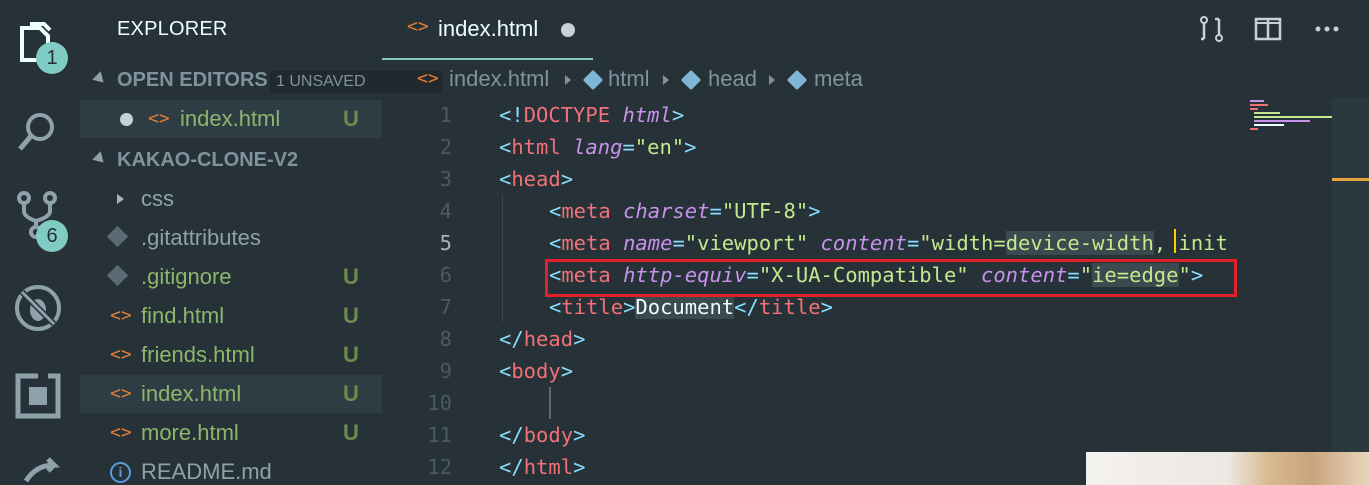 Image resolution: width=1369 pixels, height=485 pixels. What do you see at coordinates (1212, 29) in the screenshot?
I see `open-changes-icon` at bounding box center [1212, 29].